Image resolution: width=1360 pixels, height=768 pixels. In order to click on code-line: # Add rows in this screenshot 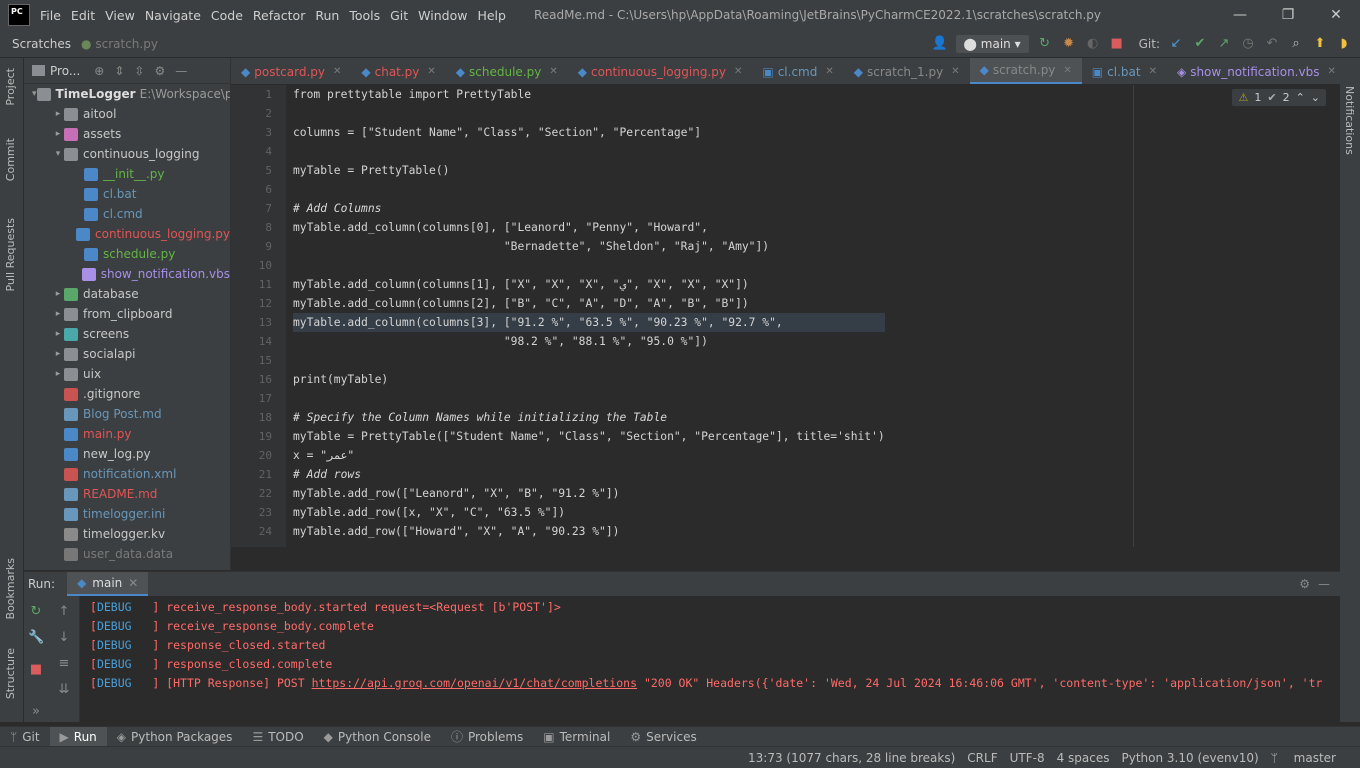, I will do `click(589, 474)`.